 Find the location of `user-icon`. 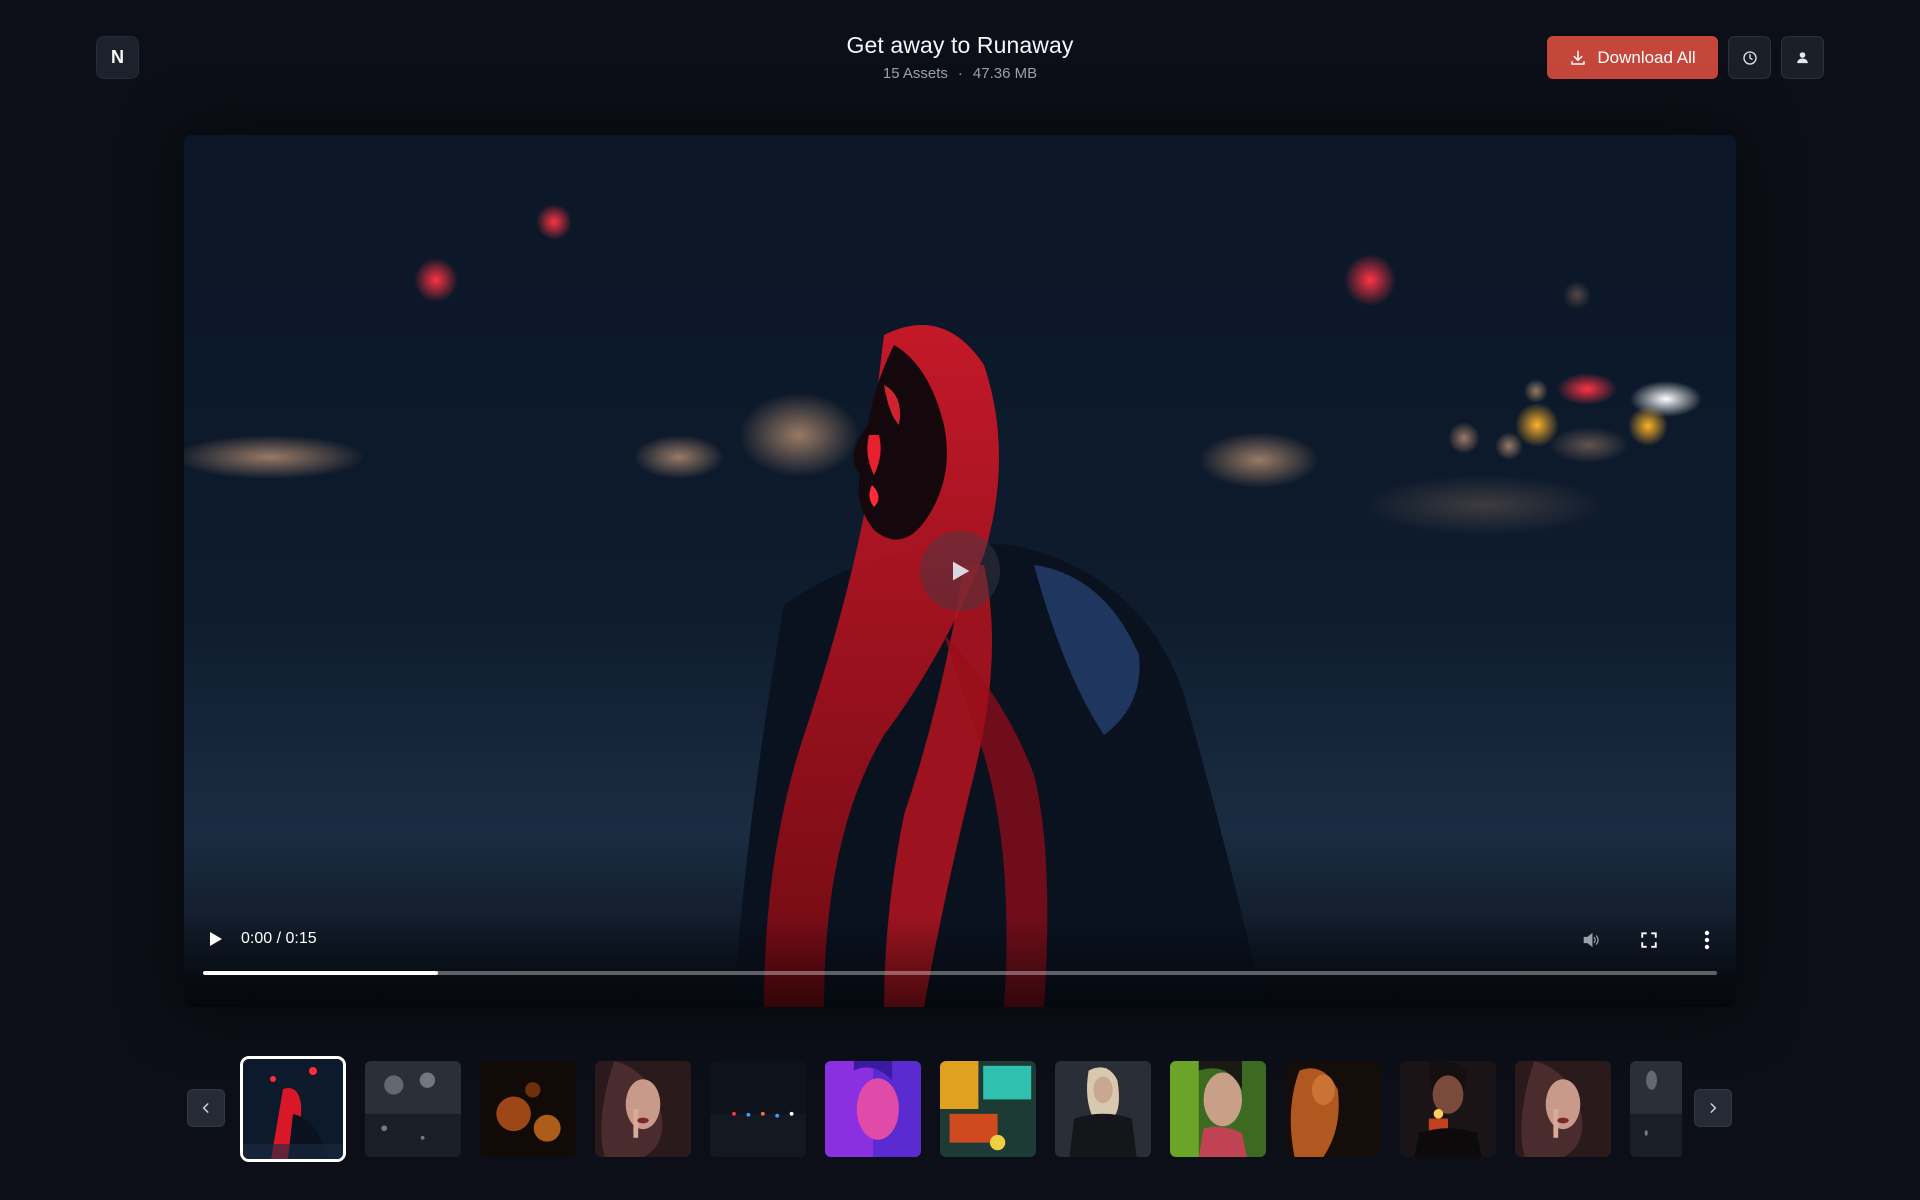

user-icon is located at coordinates (1802, 58).